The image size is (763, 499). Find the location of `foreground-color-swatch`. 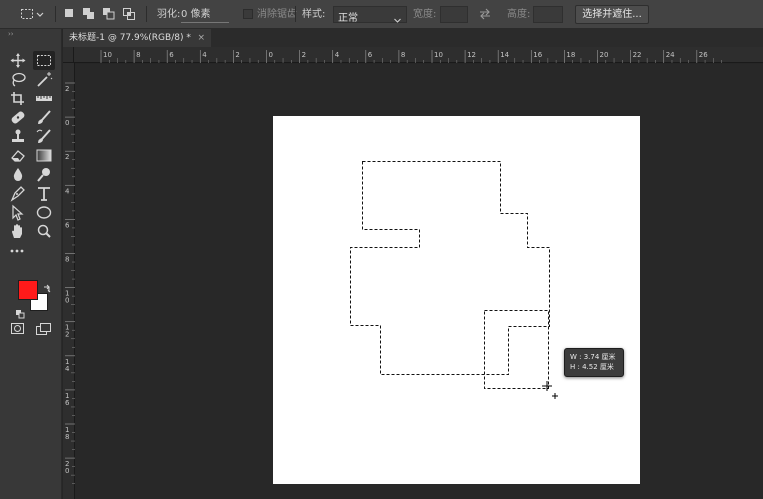

foreground-color-swatch is located at coordinates (28, 290).